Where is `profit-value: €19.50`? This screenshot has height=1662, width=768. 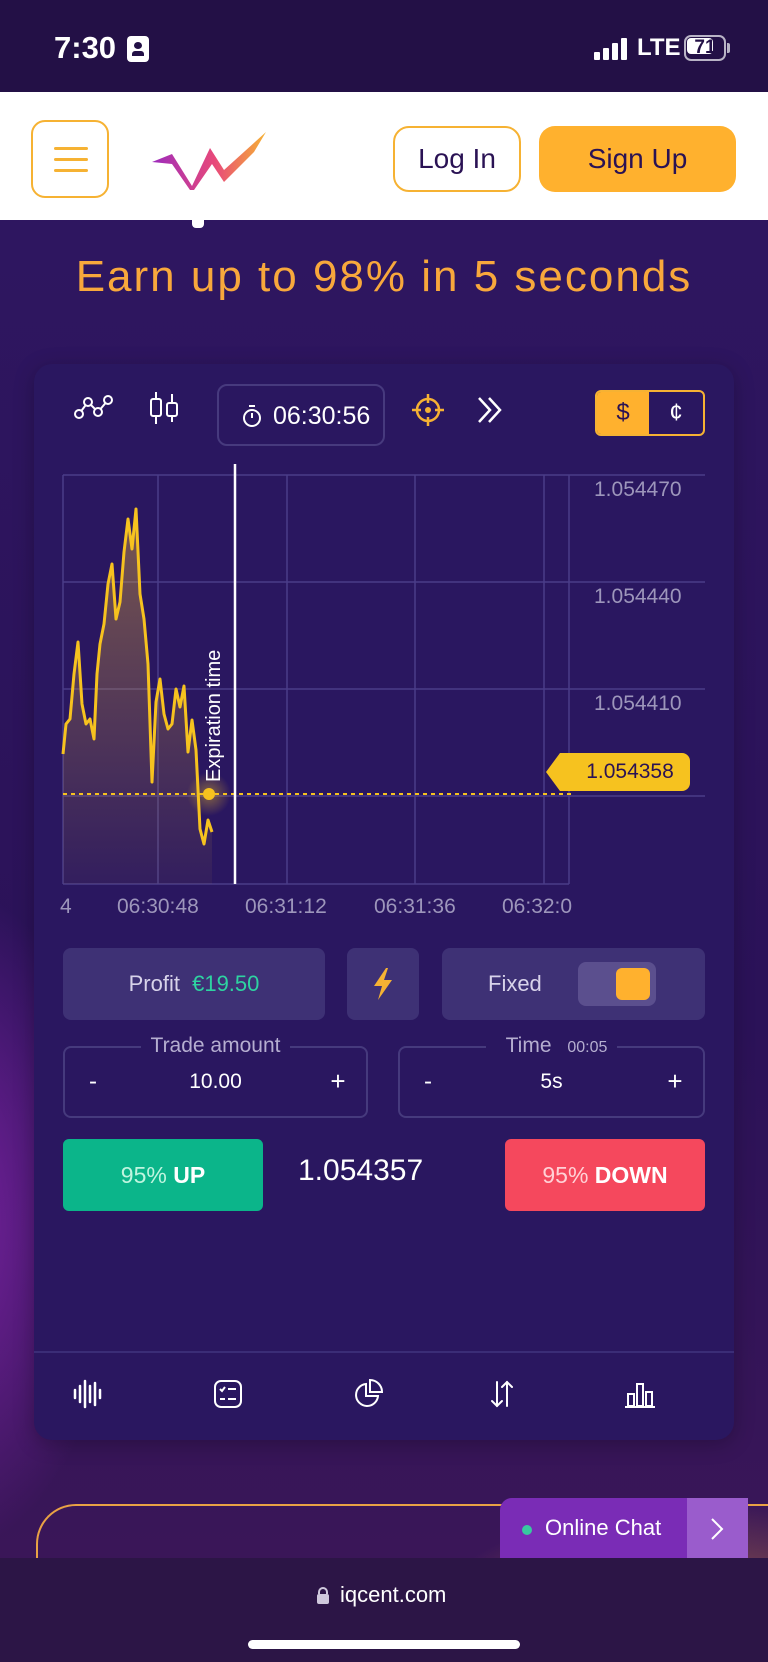
profit-value: €19.50 is located at coordinates (226, 983).